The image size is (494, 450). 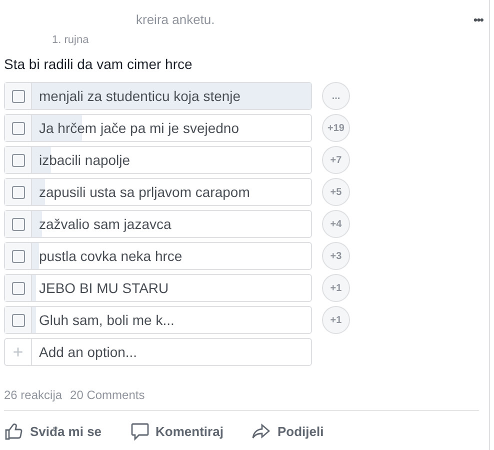 I want to click on like-button: Sviđa mi se, so click(x=53, y=431).